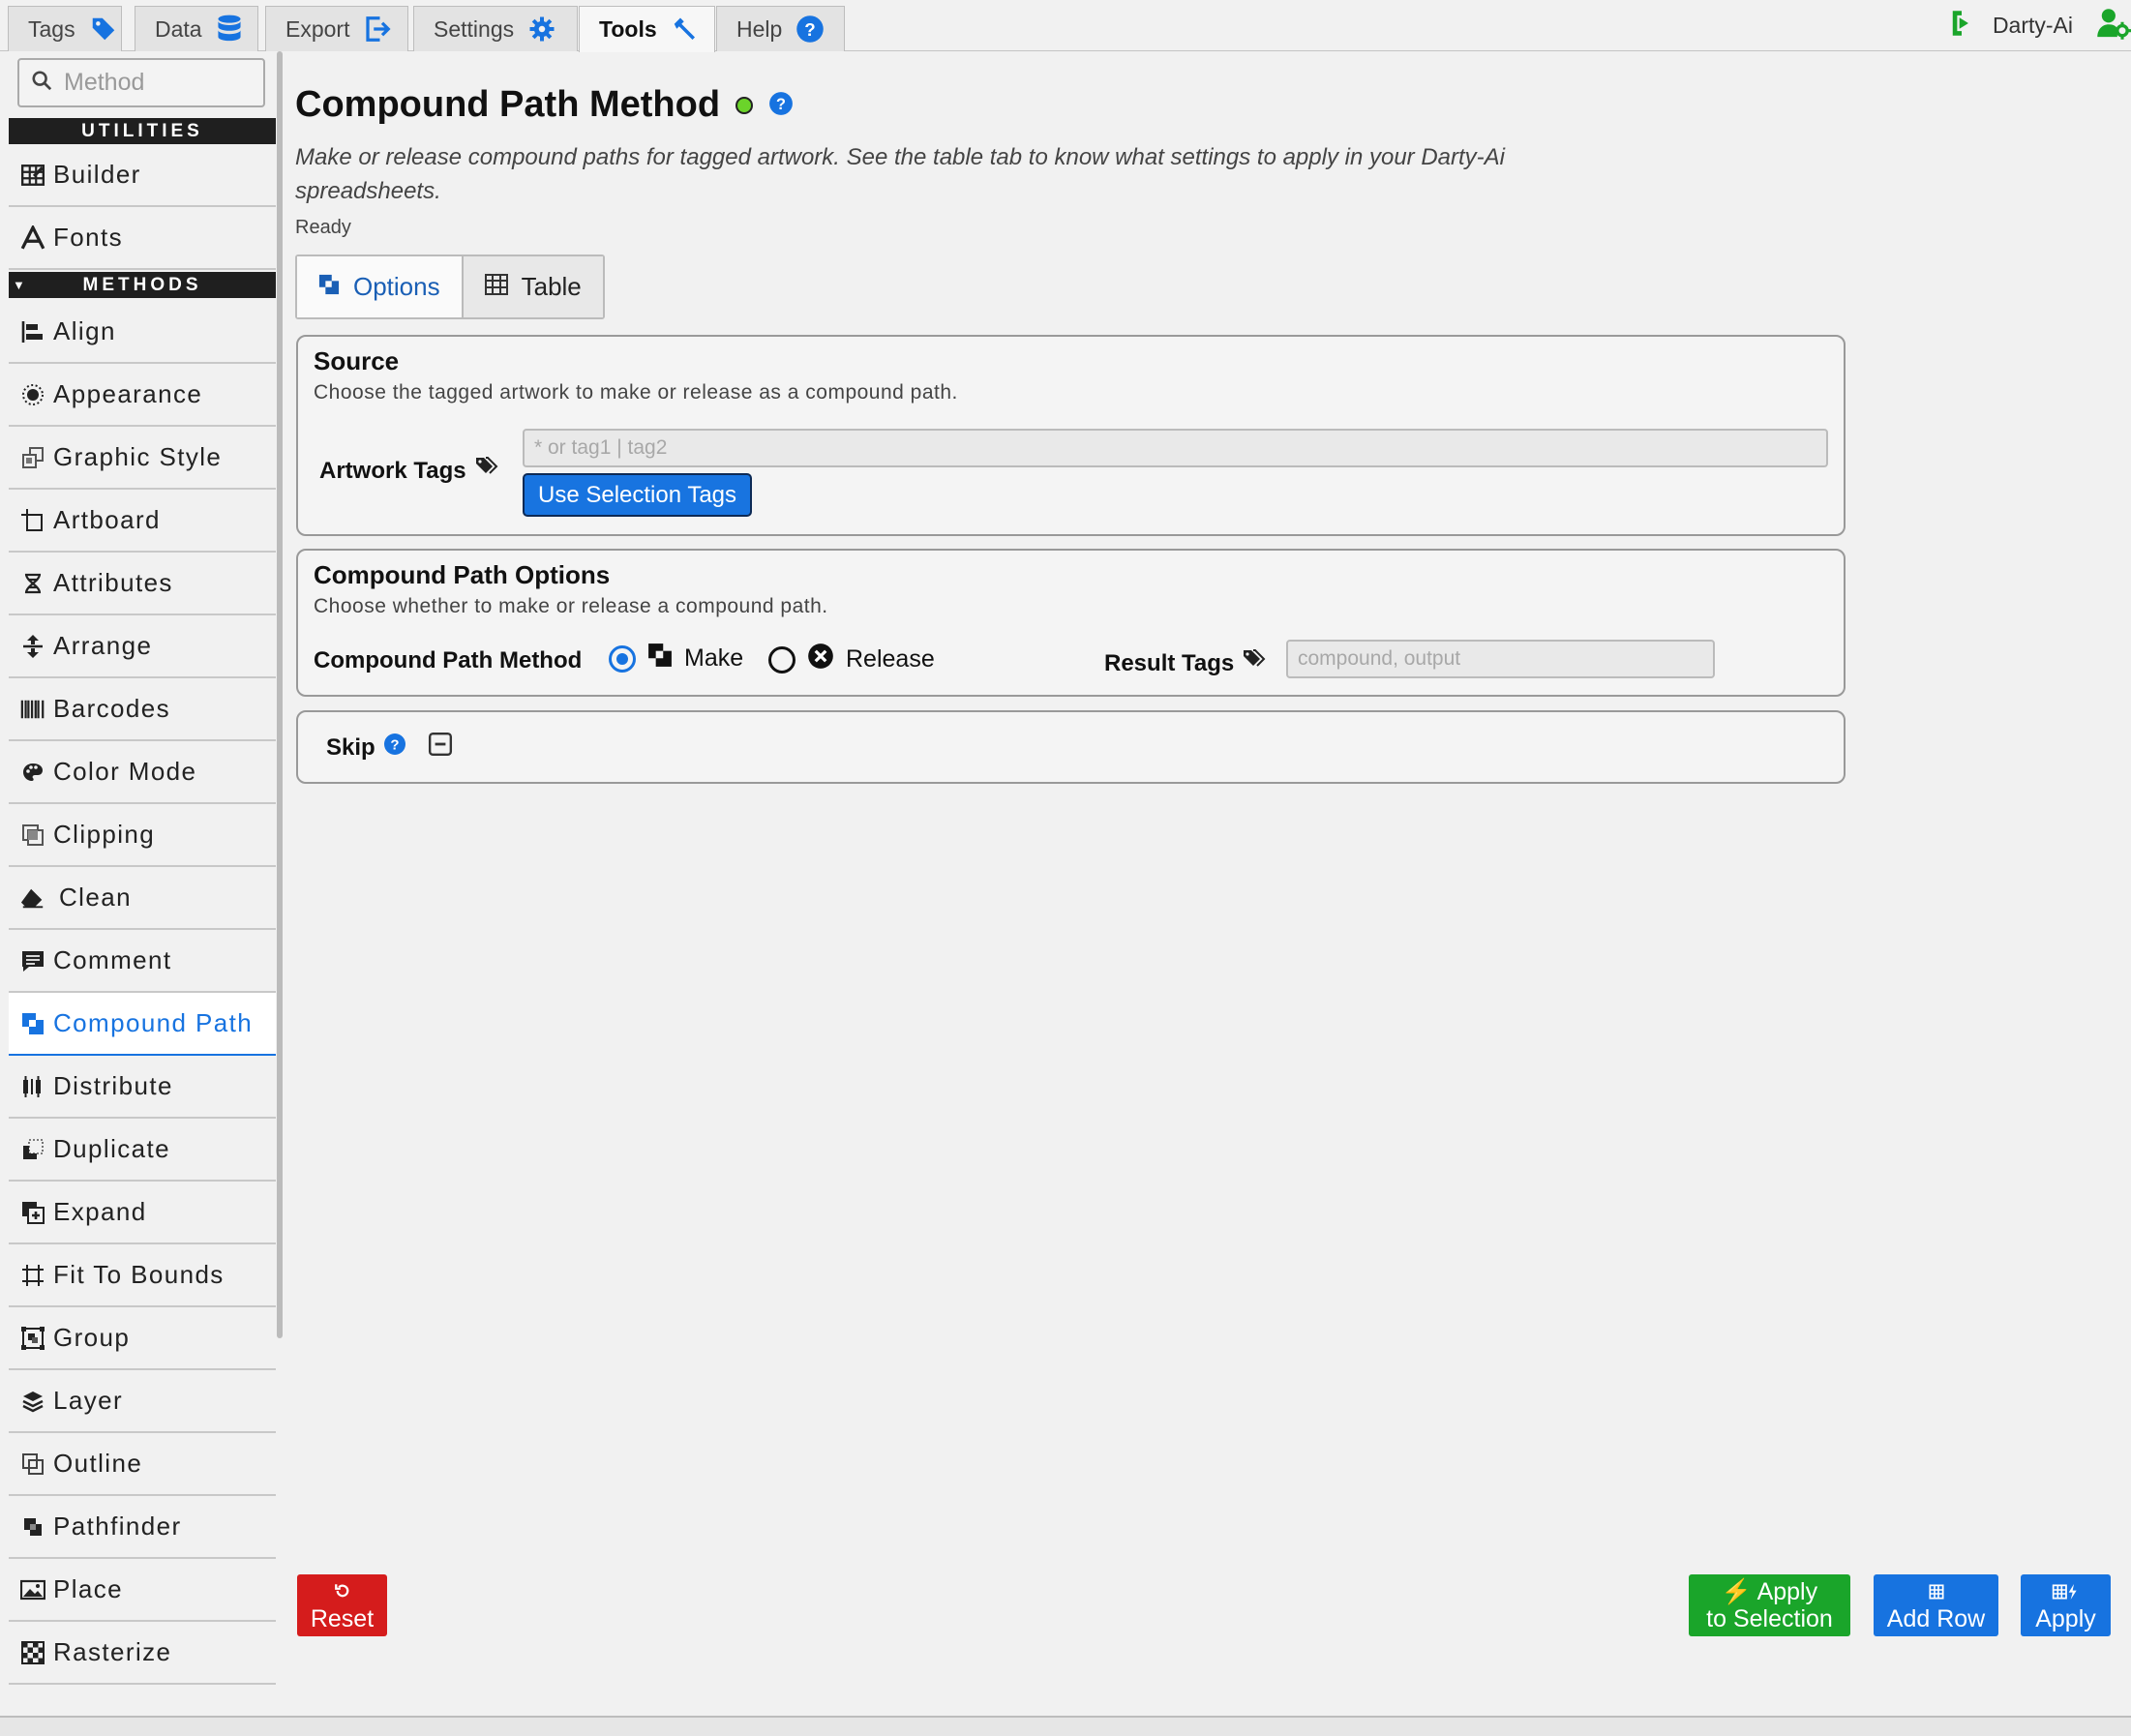 The width and height of the screenshot is (2131, 1736). I want to click on sidebar-item-label: Comment, so click(112, 959).